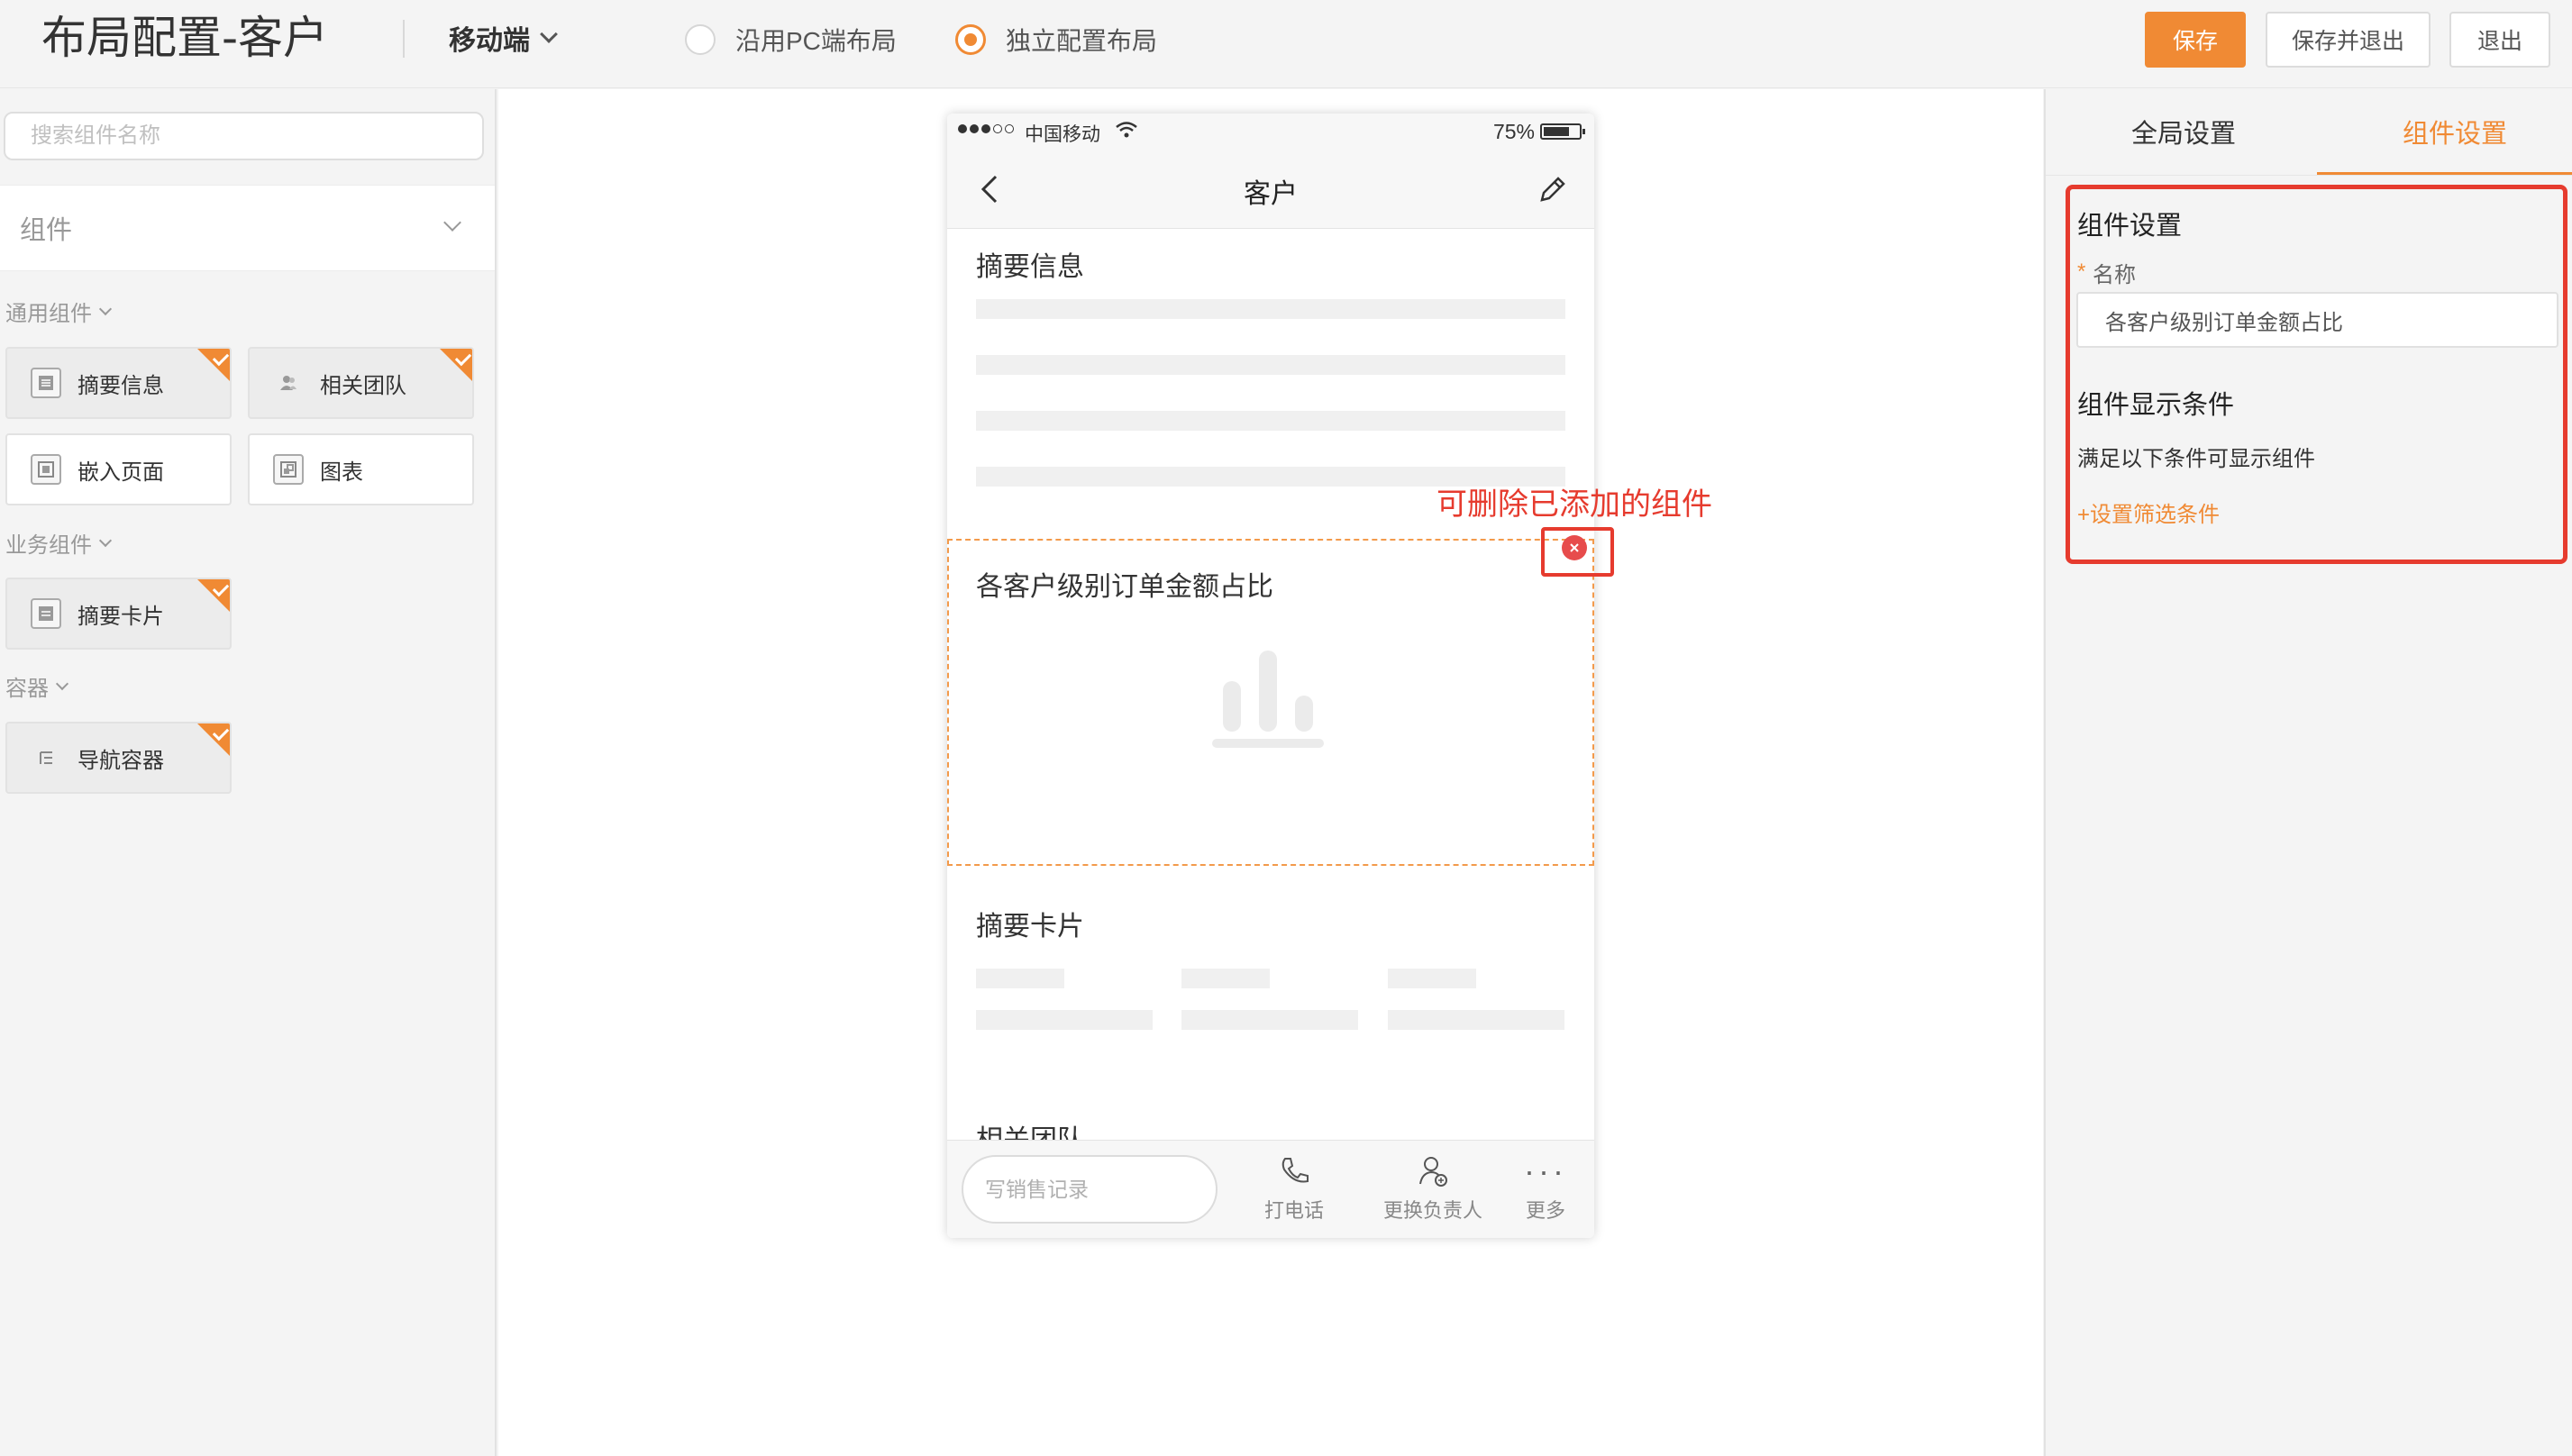 The image size is (2572, 1456). Describe the element at coordinates (816, 41) in the screenshot. I see `radio-use-pc-layout-label: 沿用PC端布局` at that location.